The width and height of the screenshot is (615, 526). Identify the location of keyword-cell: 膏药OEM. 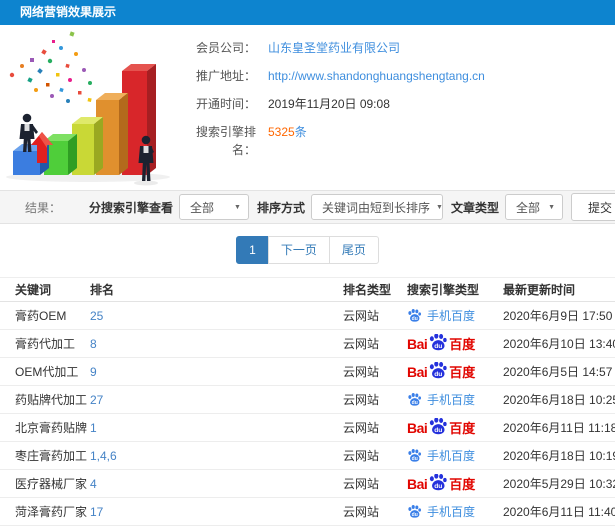
(41, 316).